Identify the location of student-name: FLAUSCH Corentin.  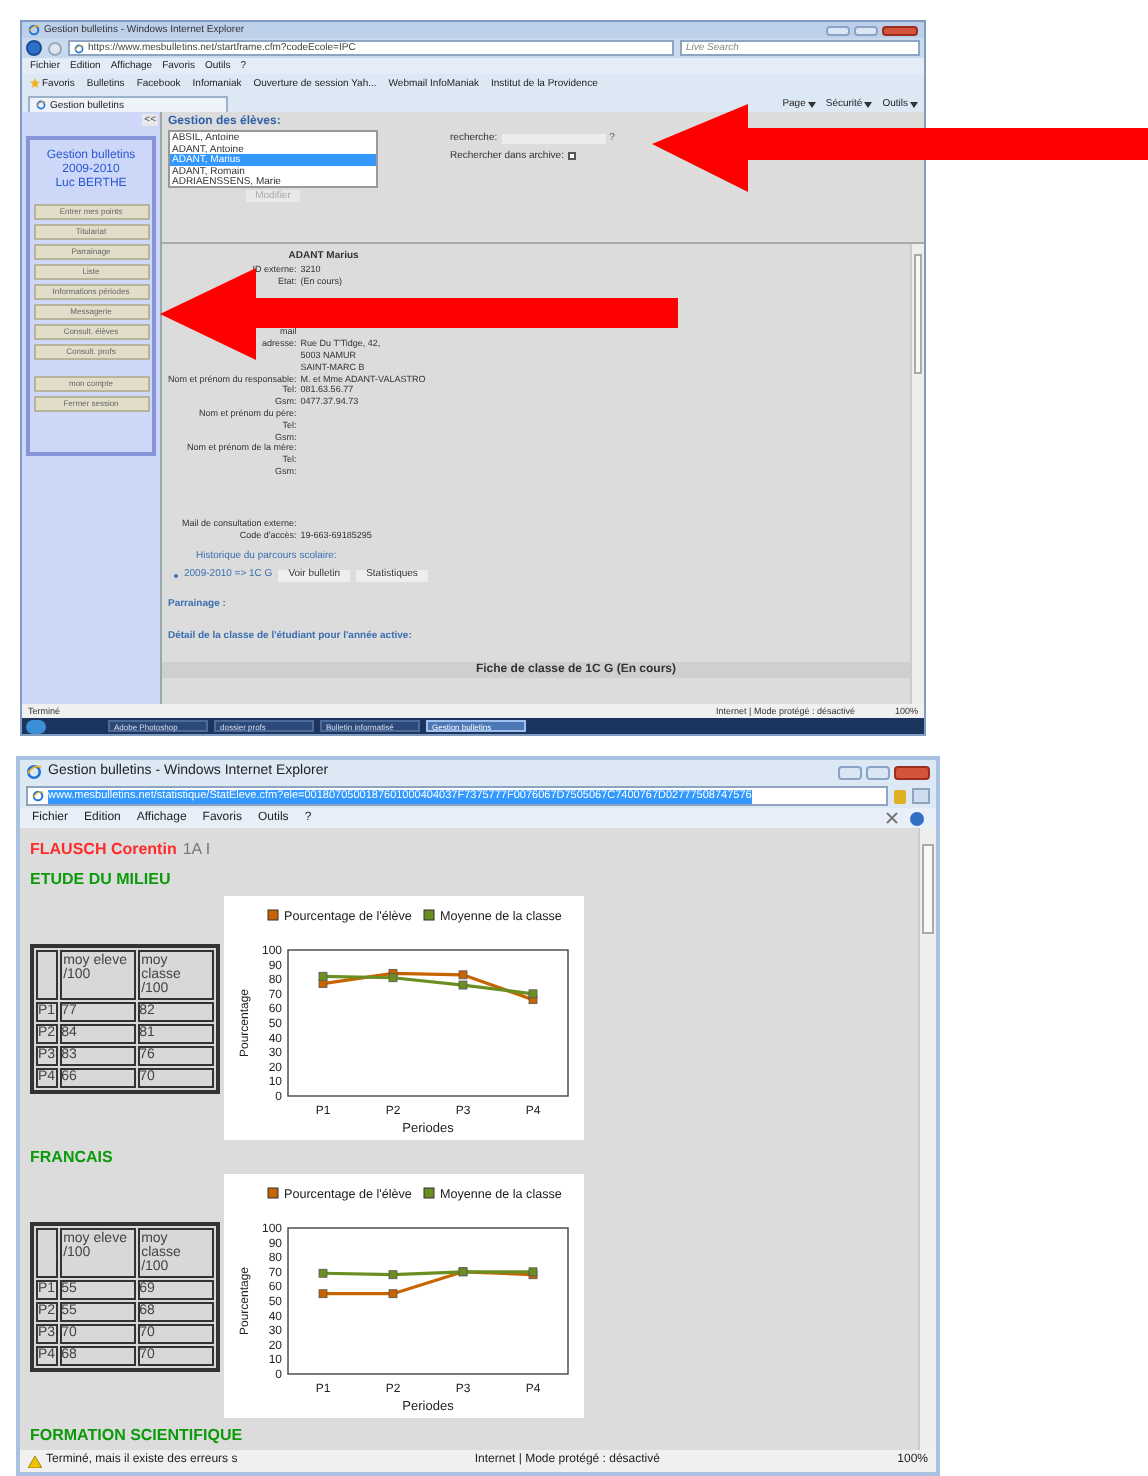
(103, 850).